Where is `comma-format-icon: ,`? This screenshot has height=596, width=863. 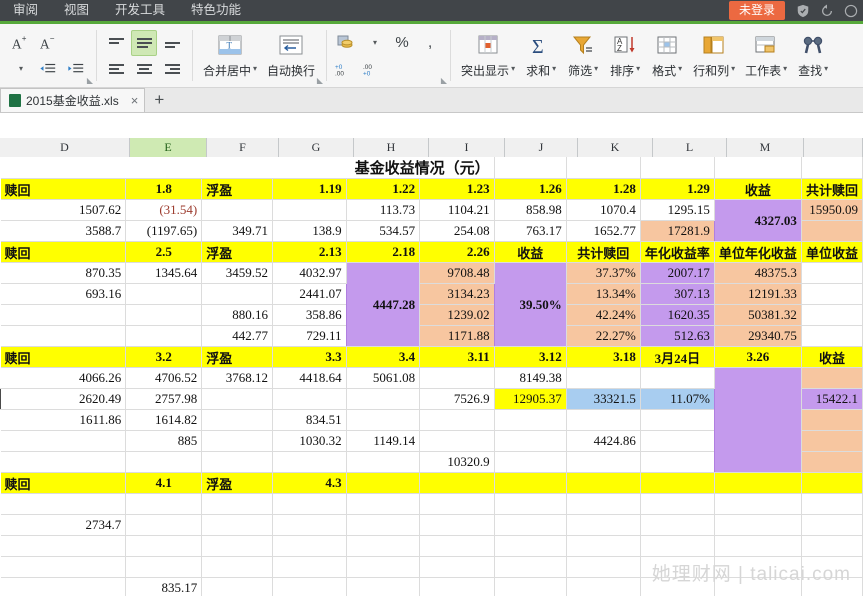 comma-format-icon: , is located at coordinates (430, 43).